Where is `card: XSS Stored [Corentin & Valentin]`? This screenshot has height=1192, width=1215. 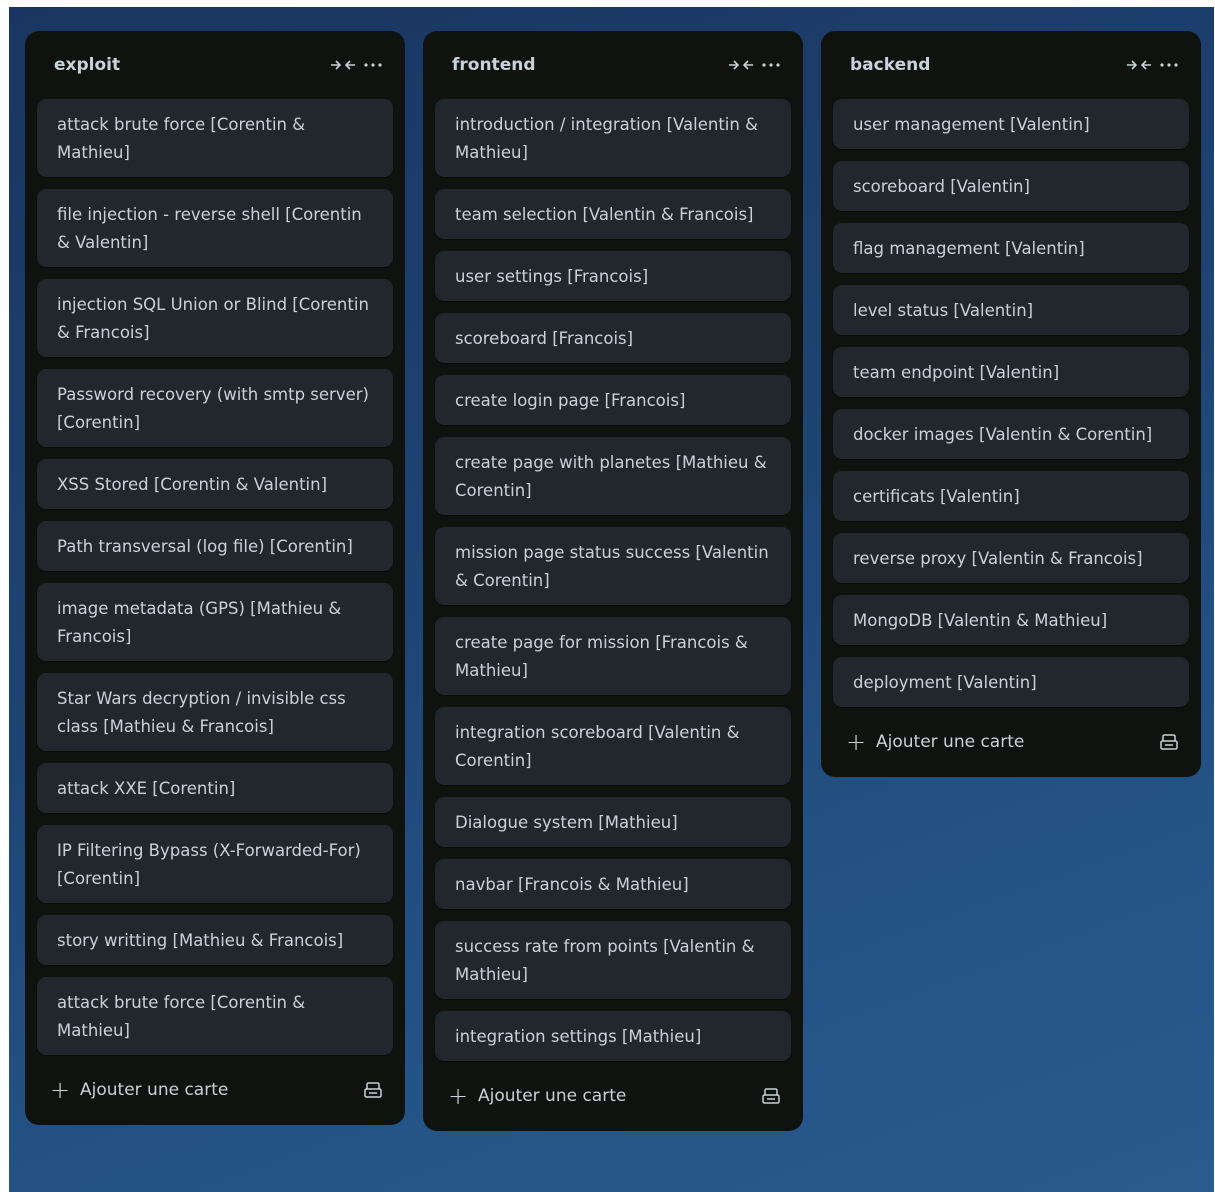 card: XSS Stored [Corentin & Valentin] is located at coordinates (215, 484).